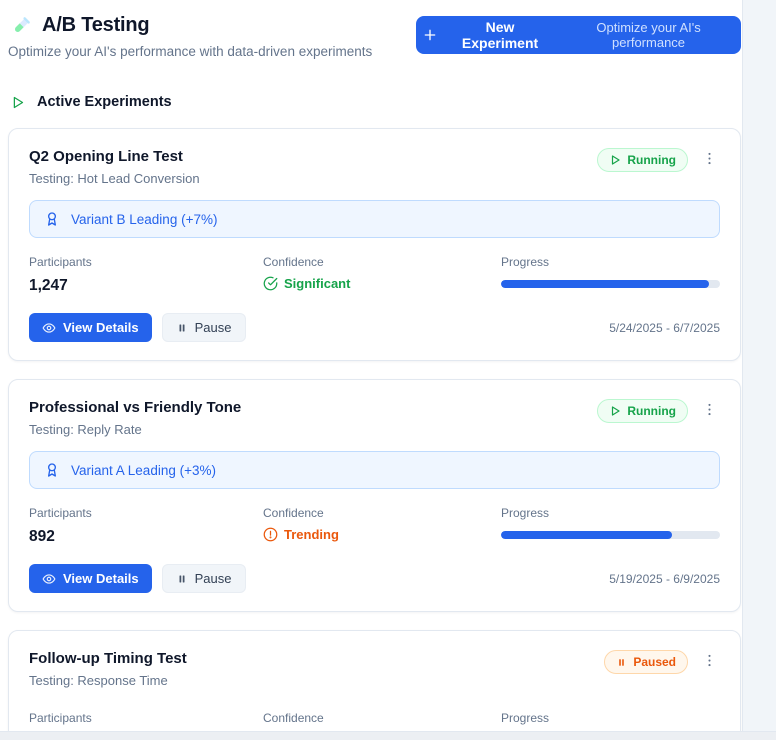  I want to click on leader-banner: Variant A Leading (+3%), so click(374, 470).